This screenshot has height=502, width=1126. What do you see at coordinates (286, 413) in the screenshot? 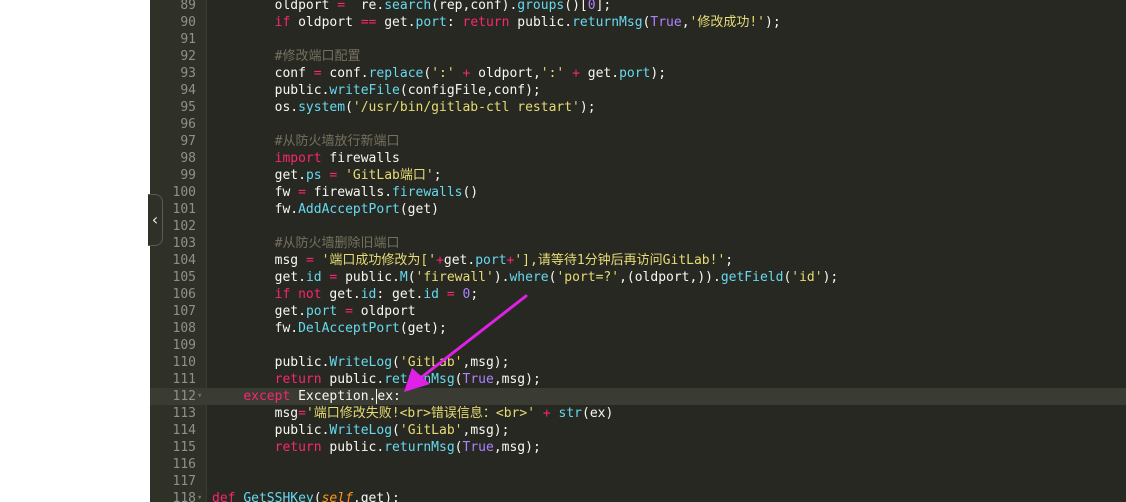
I see `code-token: msg` at bounding box center [286, 413].